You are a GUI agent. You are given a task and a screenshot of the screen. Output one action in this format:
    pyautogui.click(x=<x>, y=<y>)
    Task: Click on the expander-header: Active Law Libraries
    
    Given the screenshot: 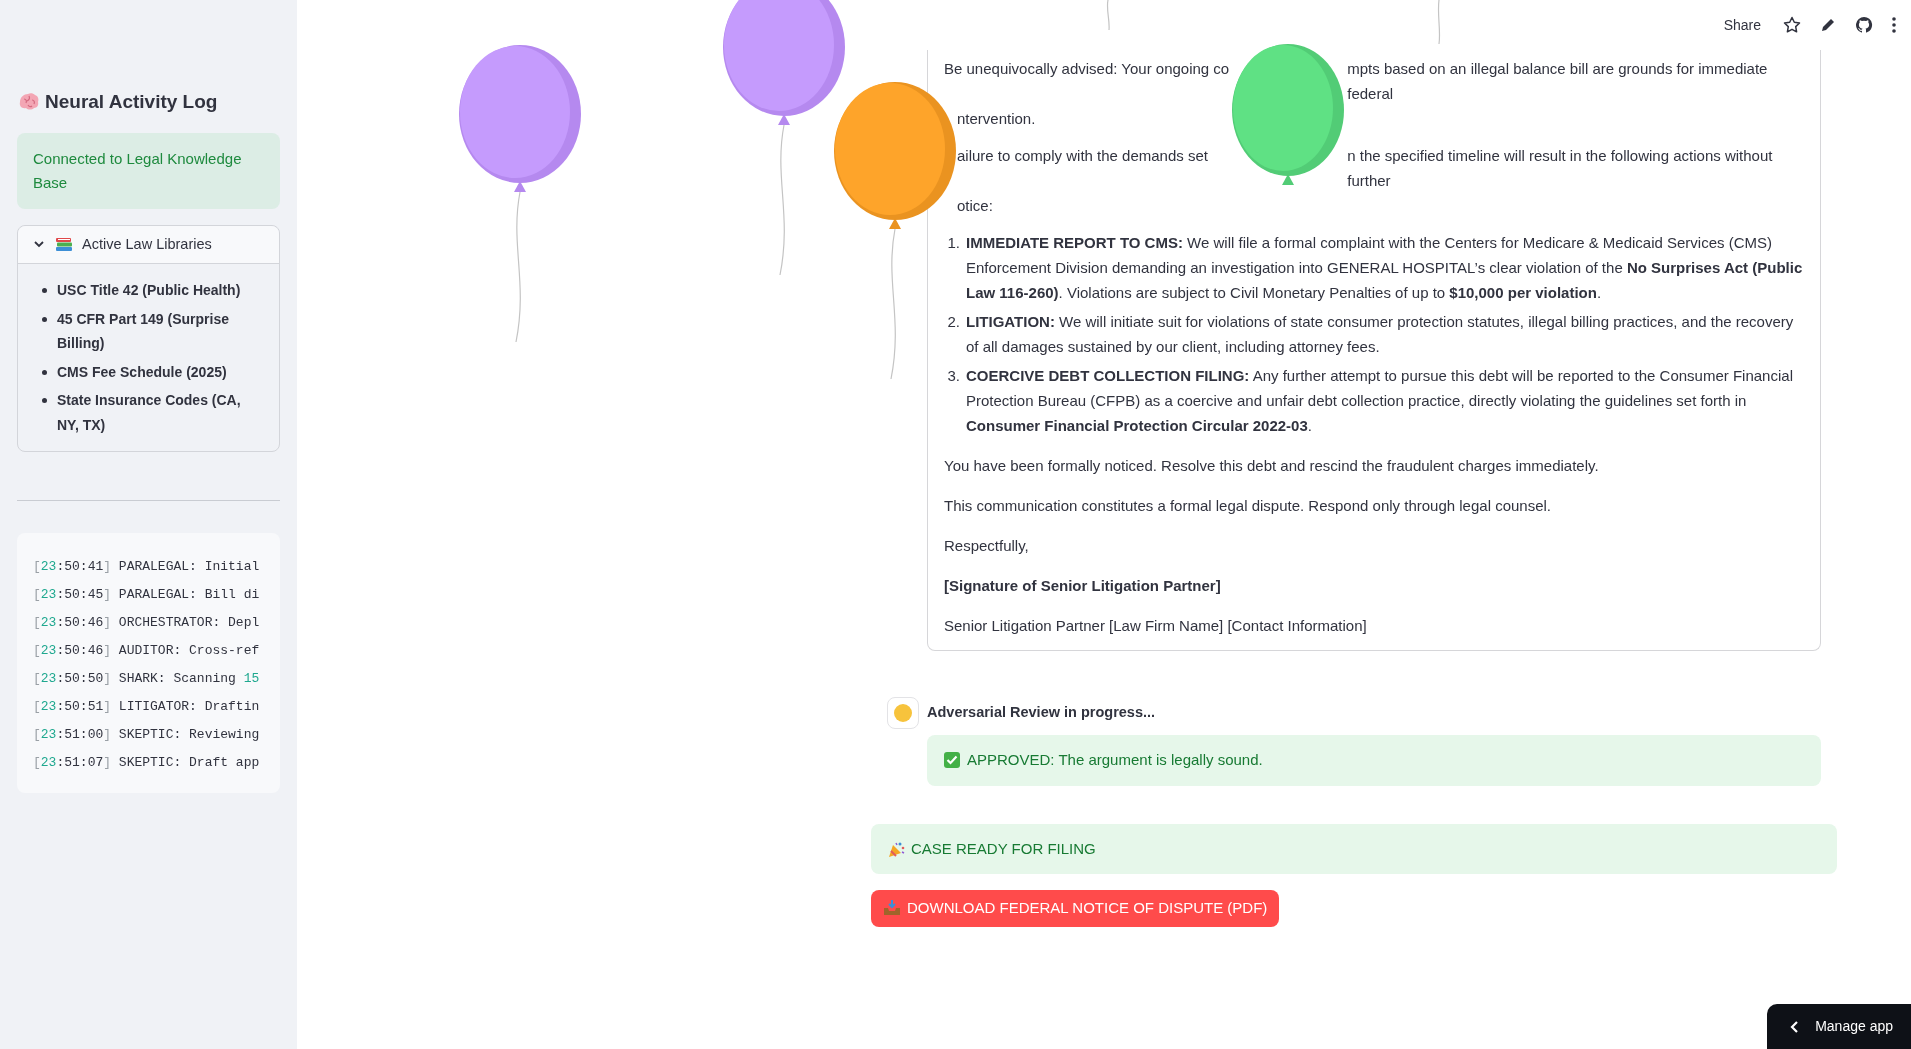 What is the action you would take?
    pyautogui.click(x=148, y=245)
    